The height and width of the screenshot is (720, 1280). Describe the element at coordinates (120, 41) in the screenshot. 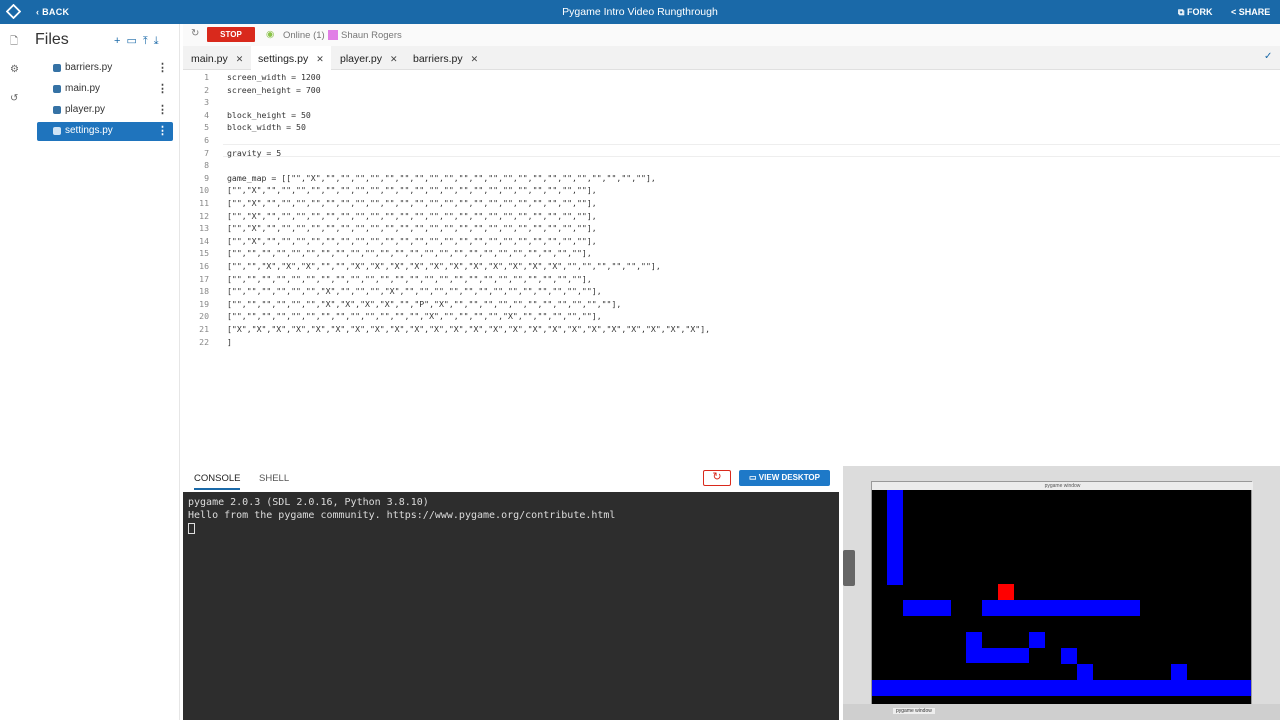

I see `add-file-icon: +` at that location.